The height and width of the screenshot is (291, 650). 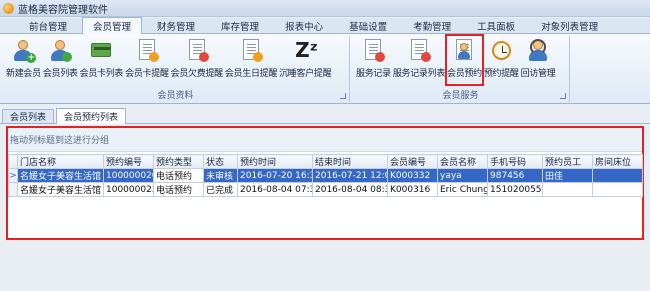 What do you see at coordinates (176, 25) in the screenshot?
I see `tab-finance: 财务管理` at bounding box center [176, 25].